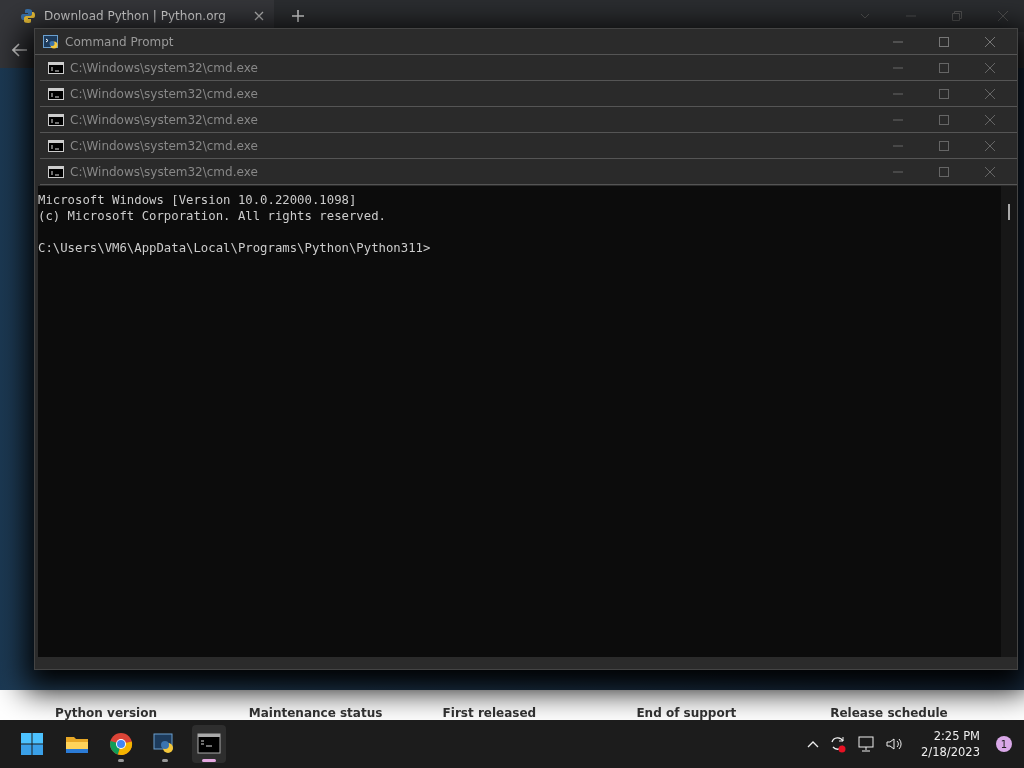  I want to click on terminal-icon, so click(209, 744).